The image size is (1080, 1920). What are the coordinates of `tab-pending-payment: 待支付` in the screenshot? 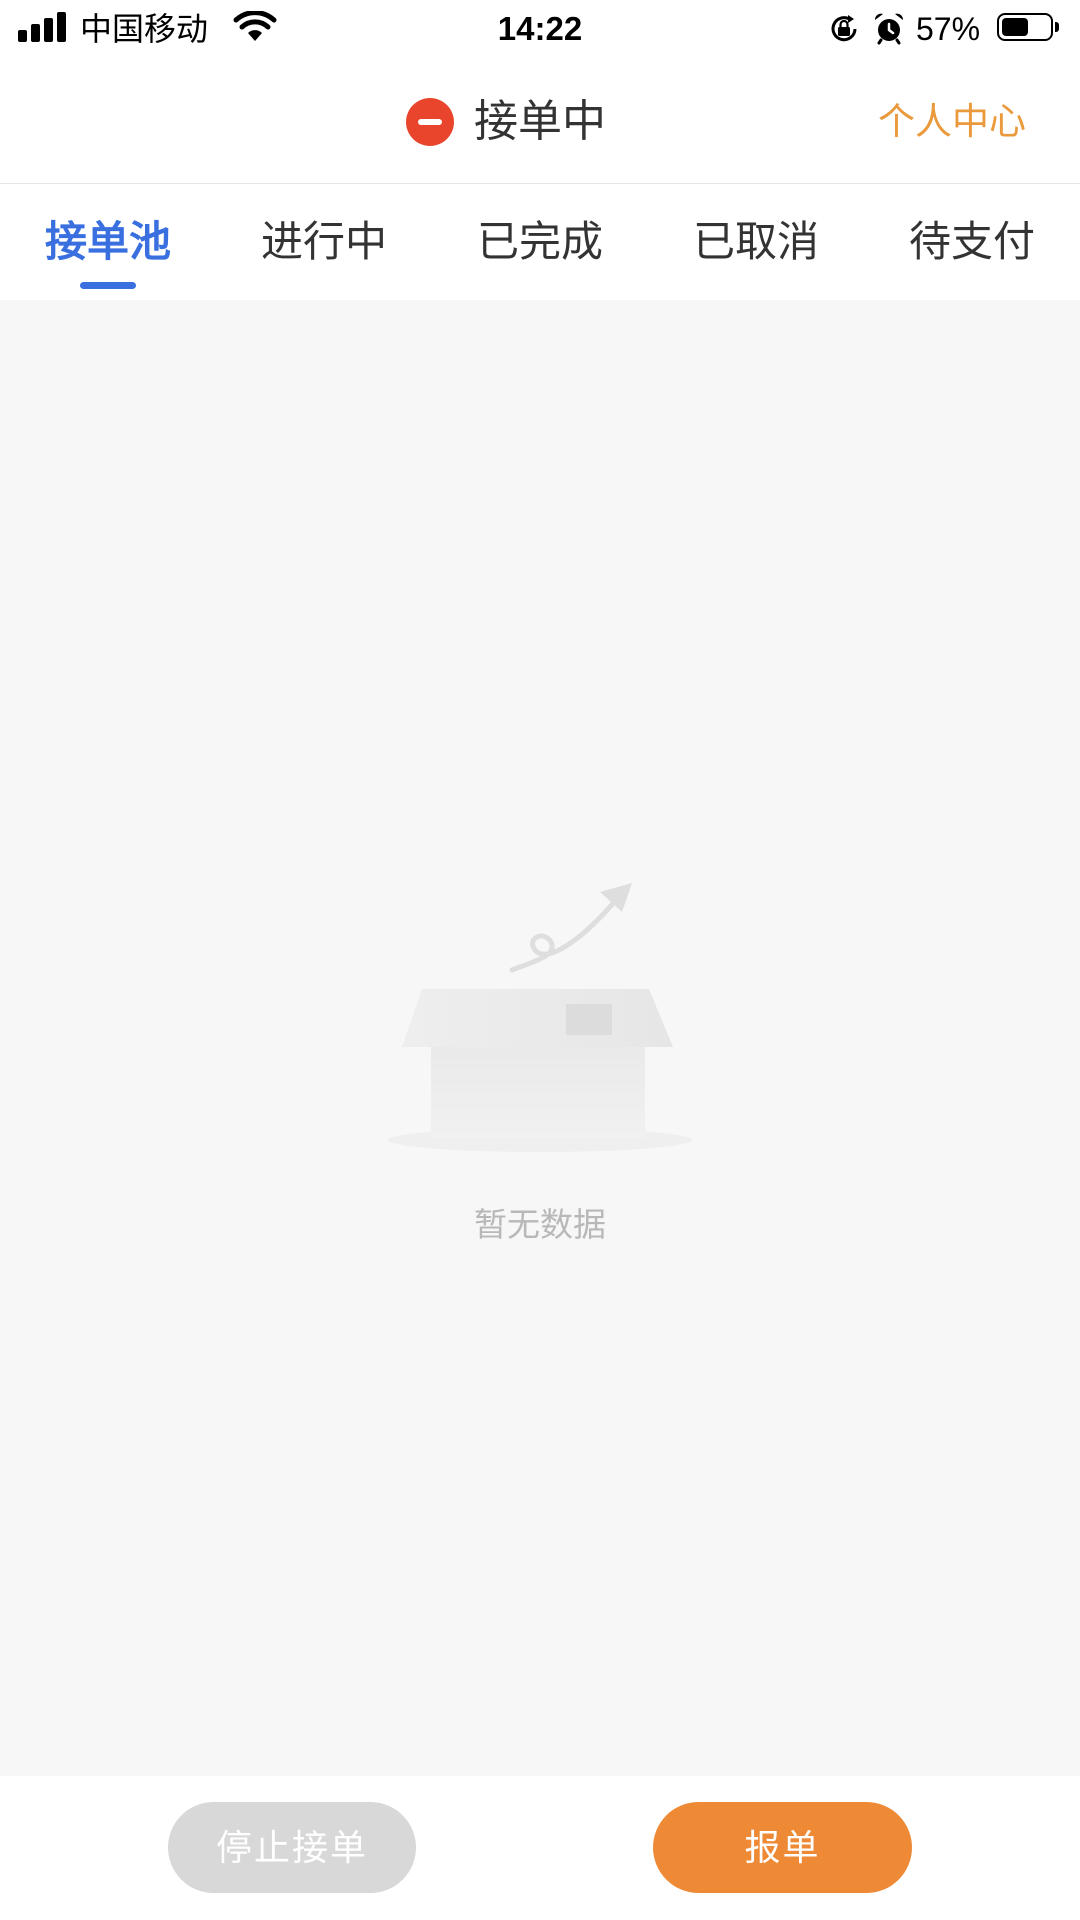 It's located at (972, 242).